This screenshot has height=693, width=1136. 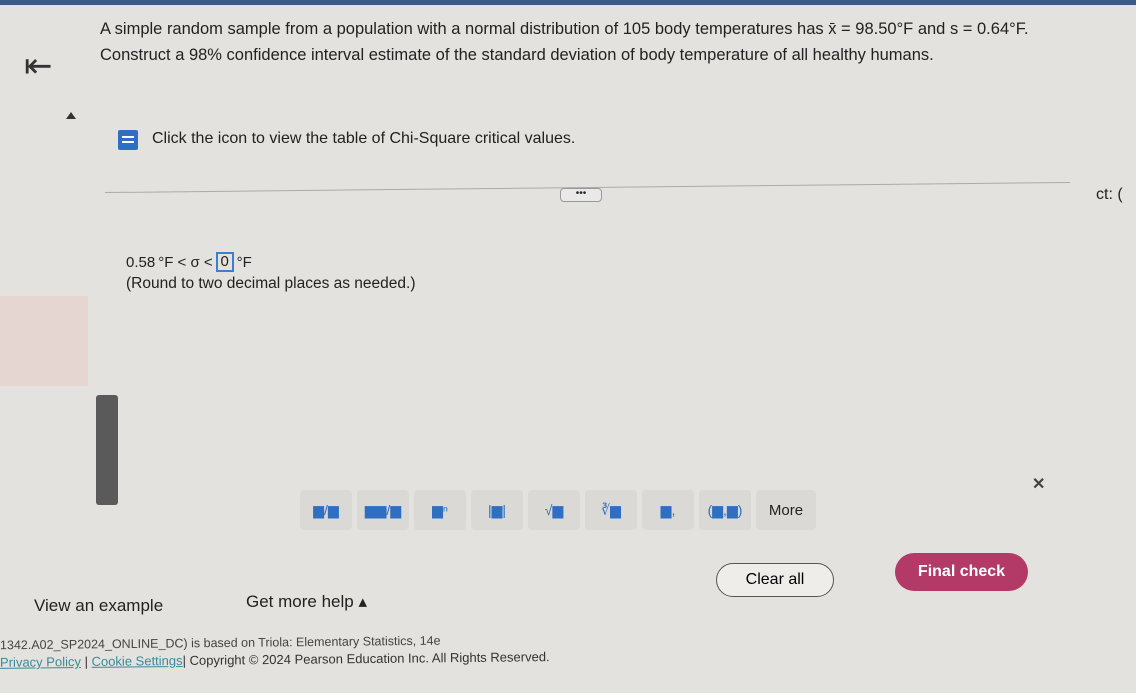 What do you see at coordinates (1109, 194) in the screenshot?
I see `cut-off-text: ct: (` at bounding box center [1109, 194].